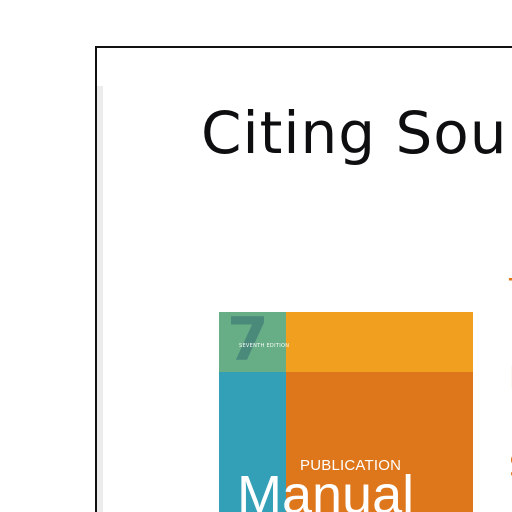 Image resolution: width=512 pixels, height=512 pixels. Describe the element at coordinates (326, 488) in the screenshot. I see `cover-manual-label: Manual` at that location.